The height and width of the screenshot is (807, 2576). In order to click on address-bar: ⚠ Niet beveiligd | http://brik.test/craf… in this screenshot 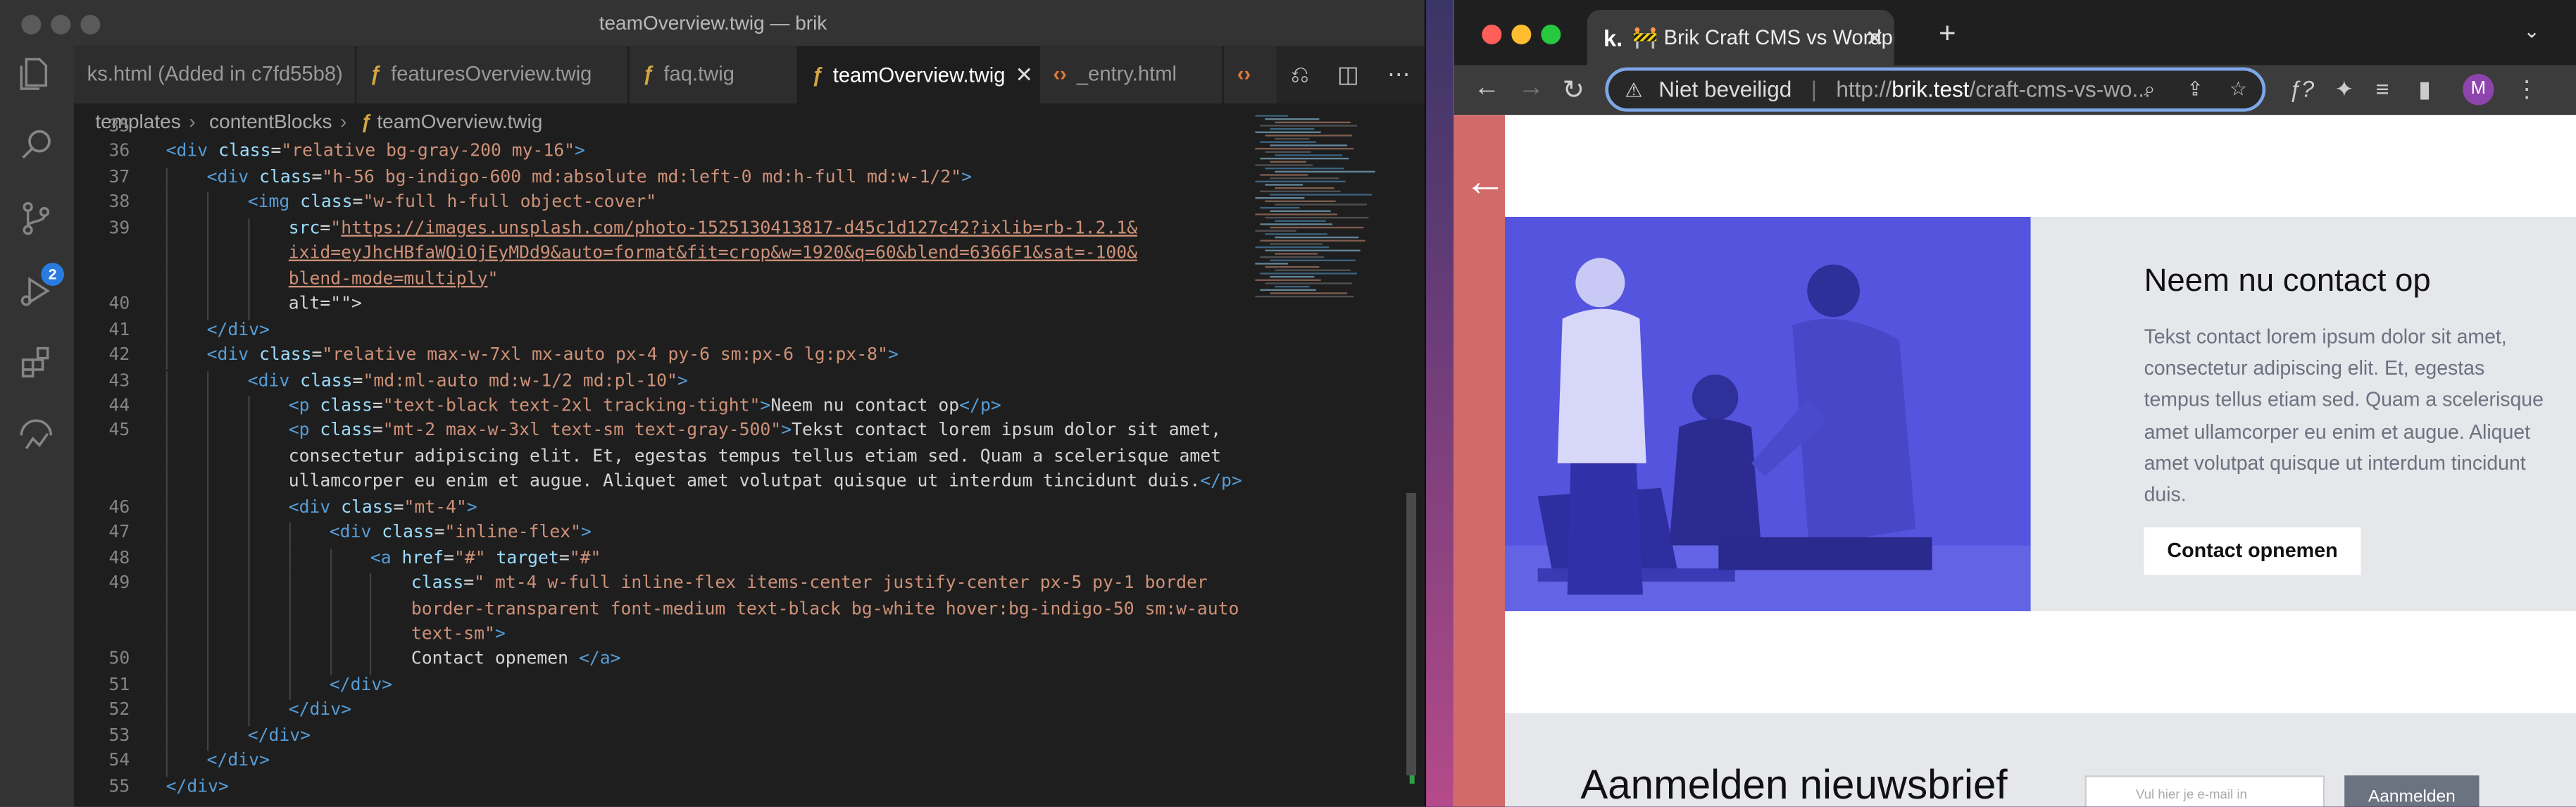, I will do `click(1935, 89)`.